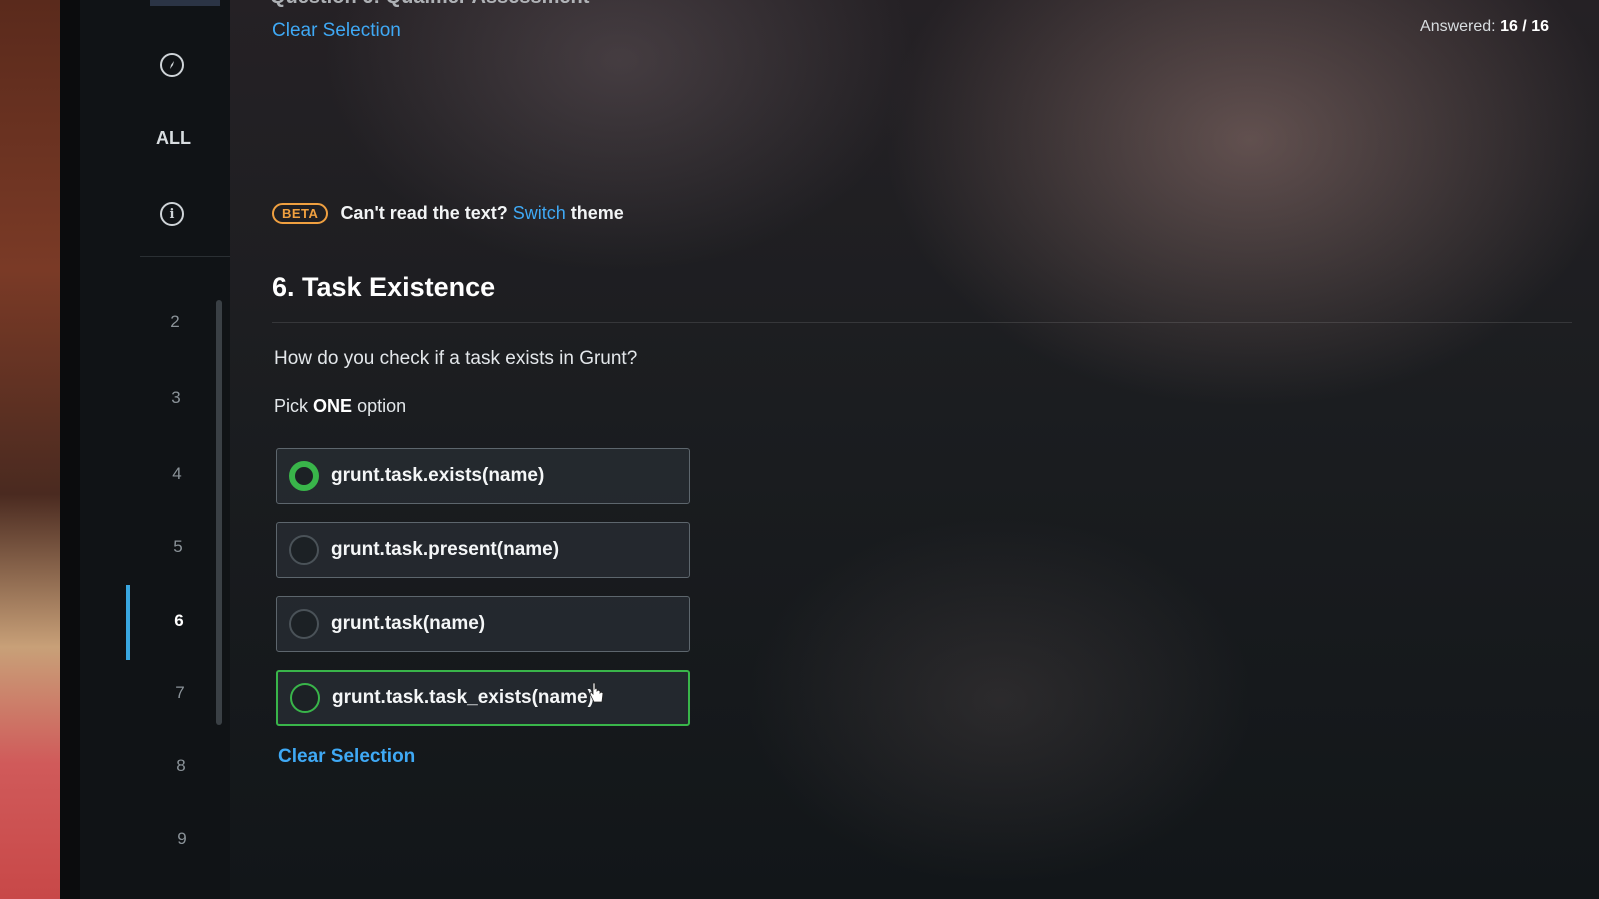 The image size is (1599, 899). Describe the element at coordinates (32, 449) in the screenshot. I see `background-desk` at that location.